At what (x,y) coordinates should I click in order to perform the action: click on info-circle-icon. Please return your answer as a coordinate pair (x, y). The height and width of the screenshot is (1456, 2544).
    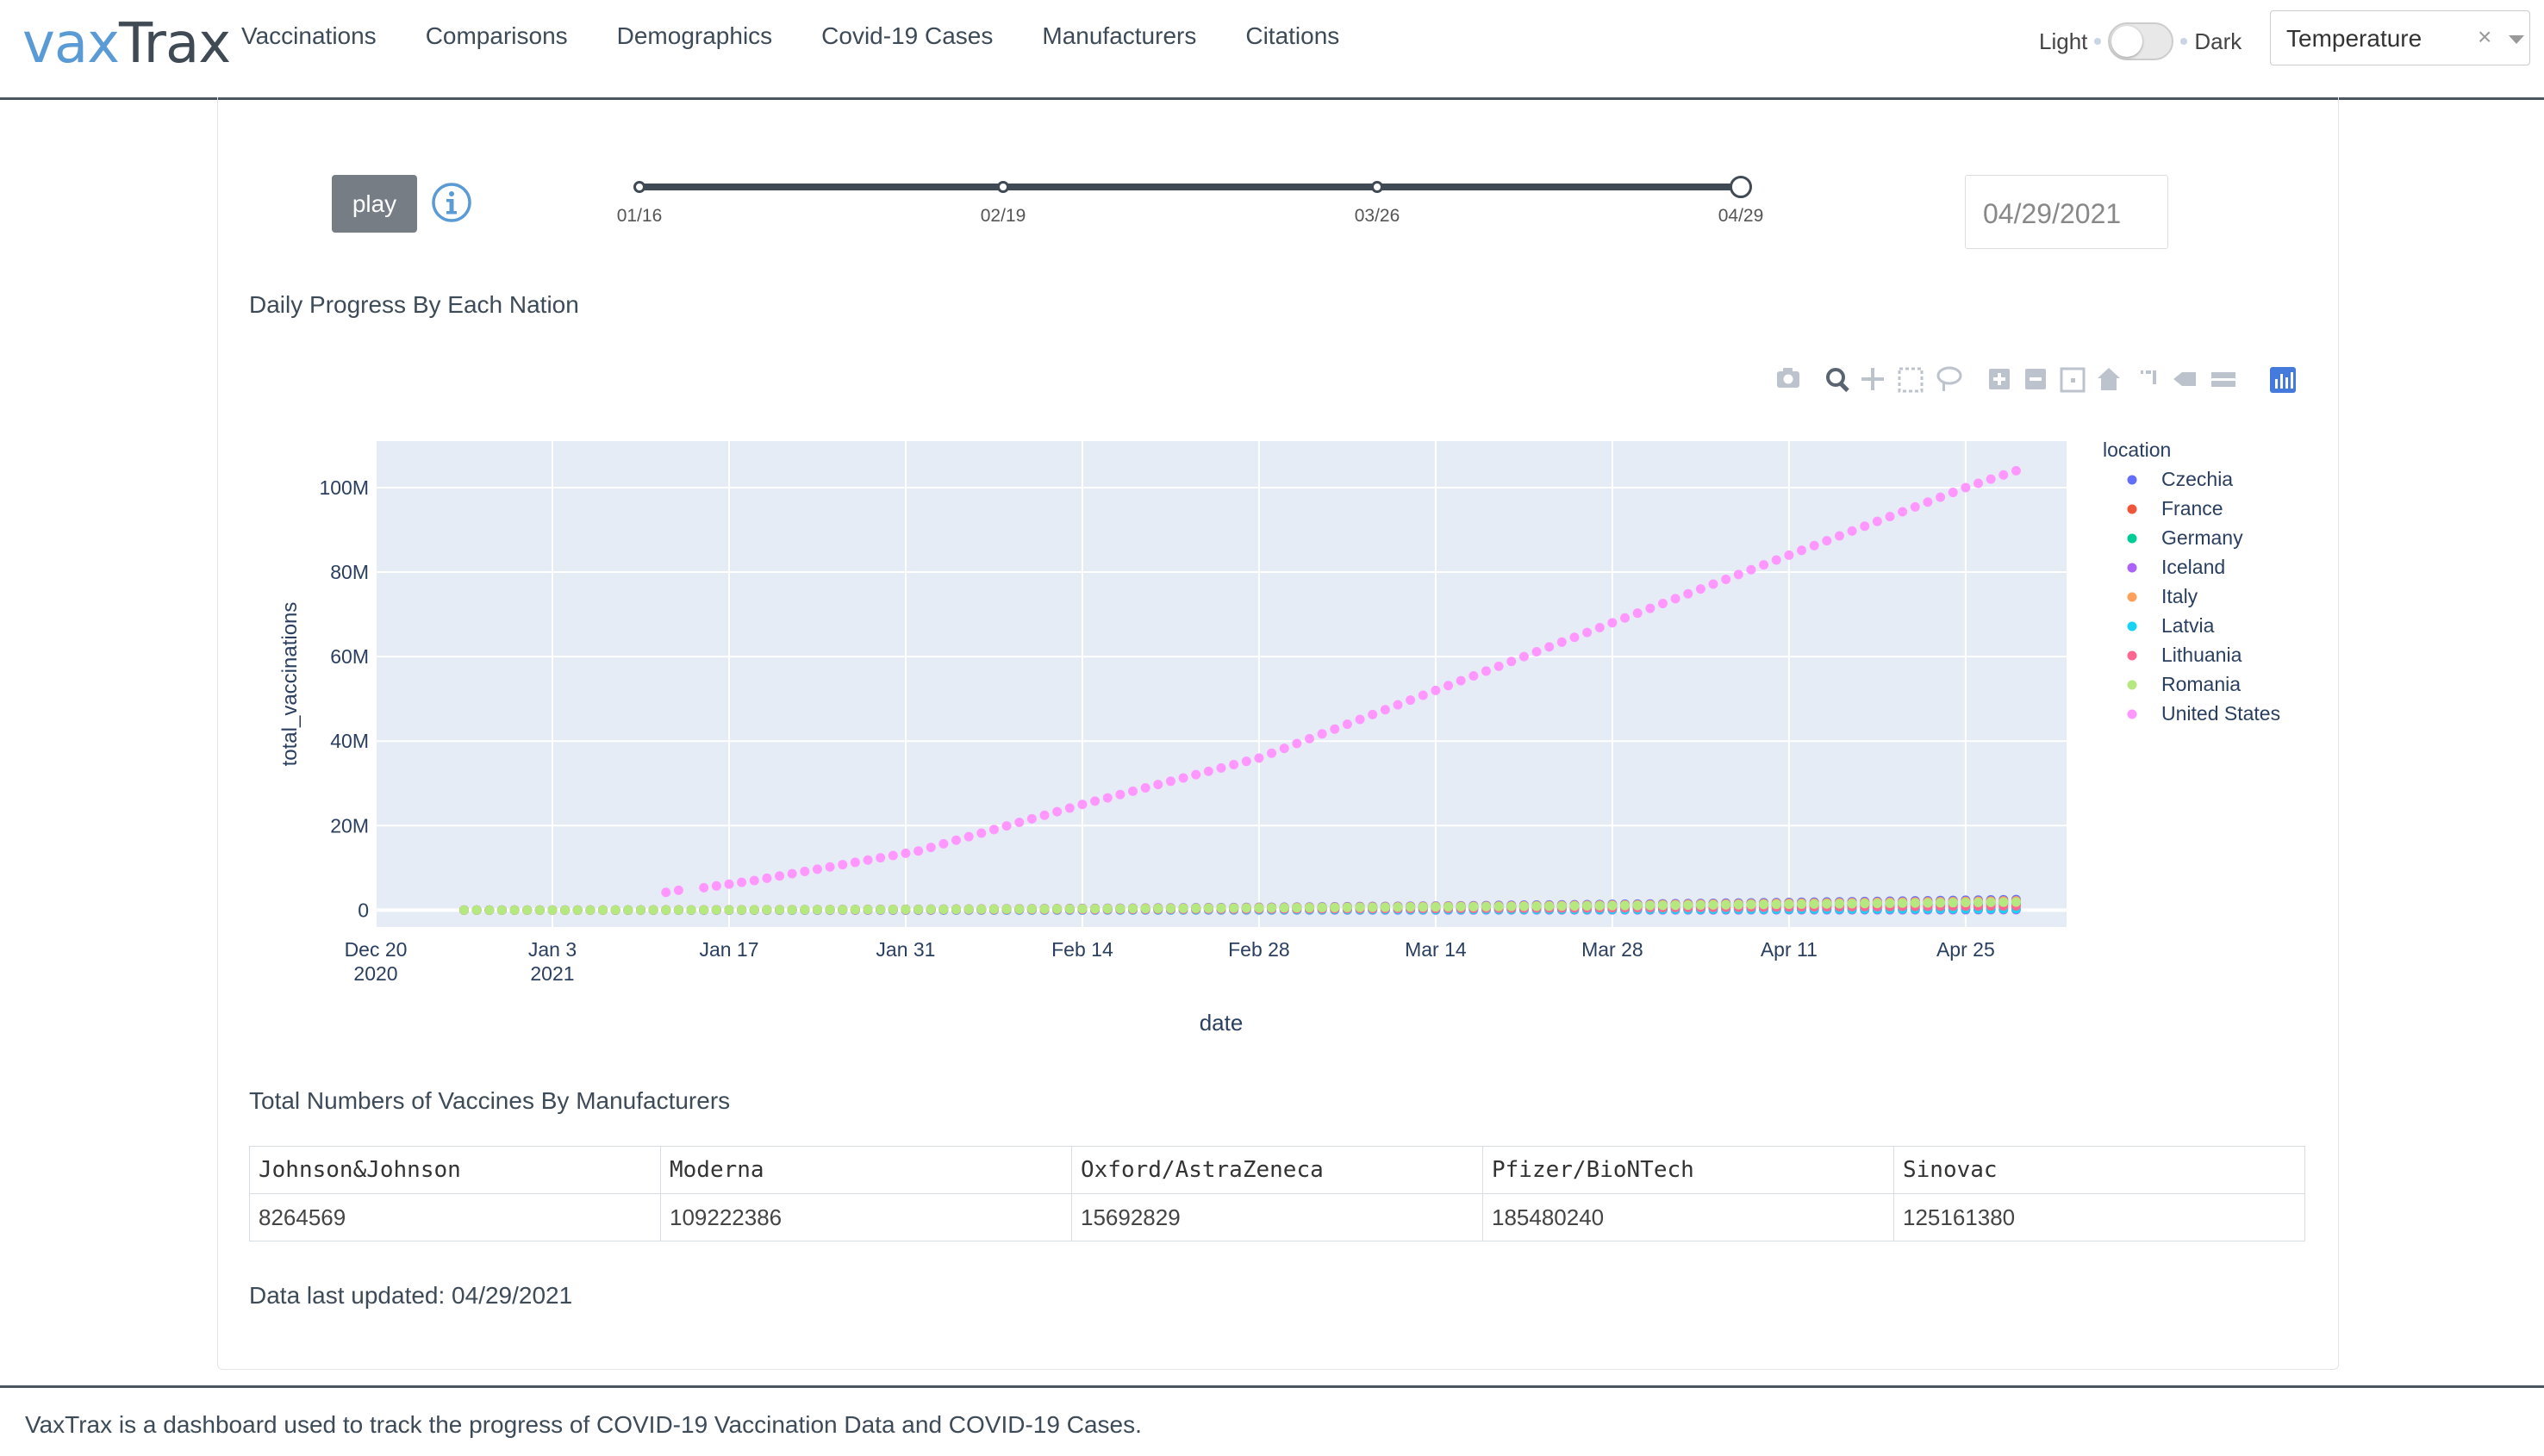
    Looking at the image, I should click on (451, 203).